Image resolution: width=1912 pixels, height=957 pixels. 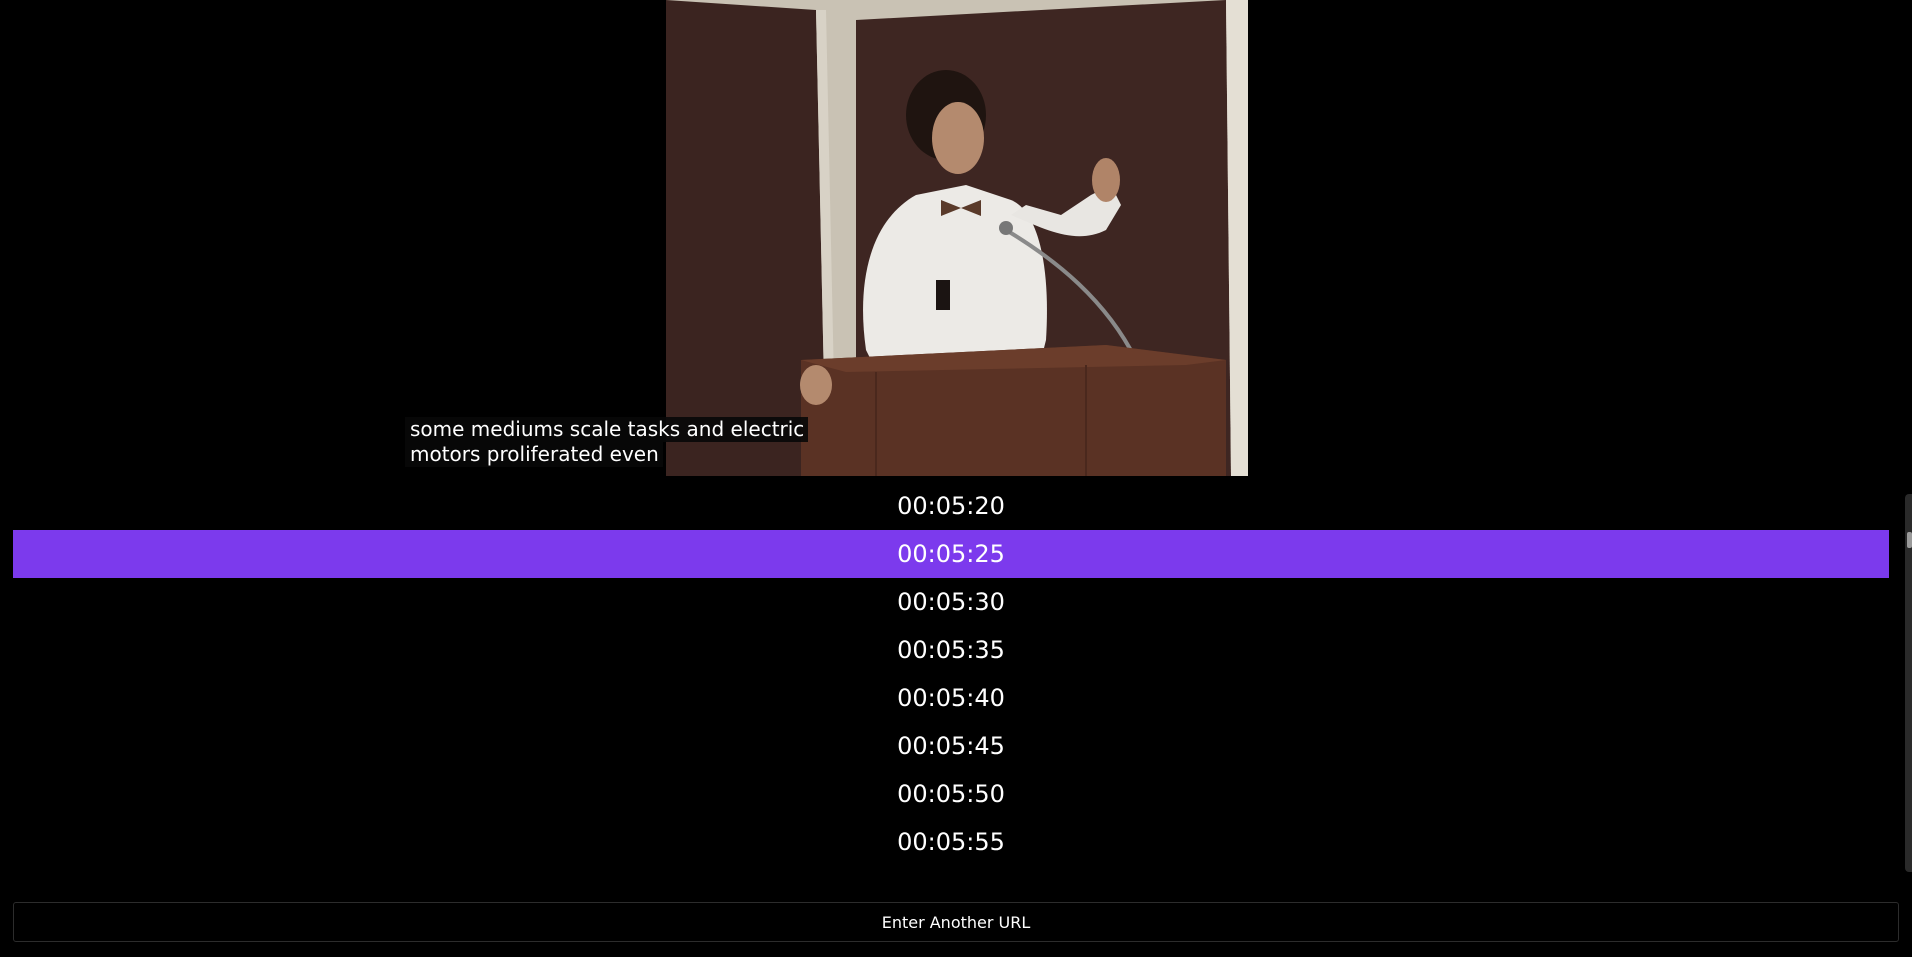 What do you see at coordinates (951, 554) in the screenshot?
I see `timestamp-item-active: 00:05:25` at bounding box center [951, 554].